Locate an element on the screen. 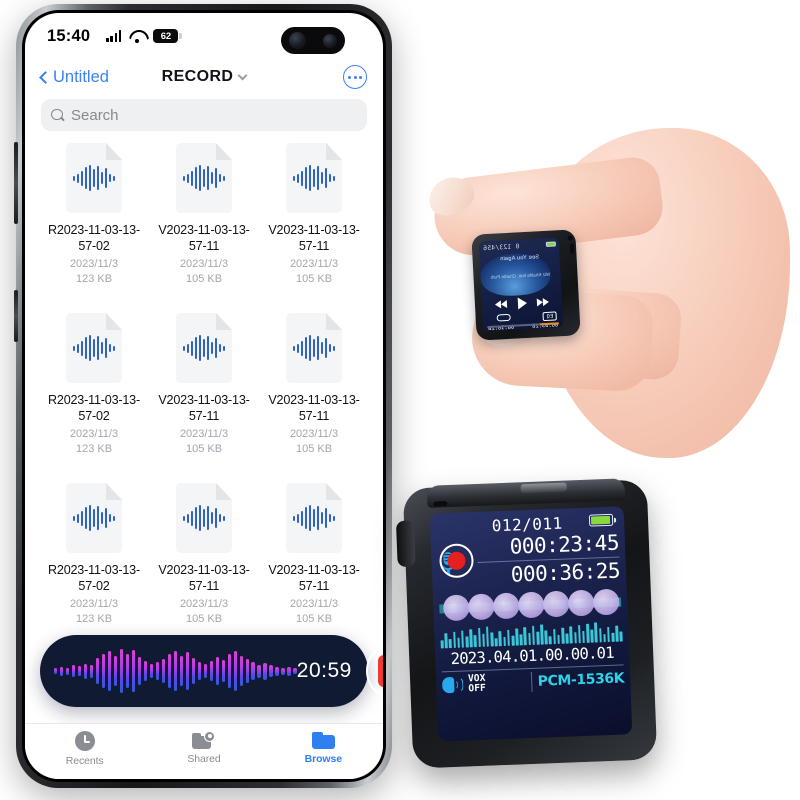  page-title: RECORD is located at coordinates (197, 76).